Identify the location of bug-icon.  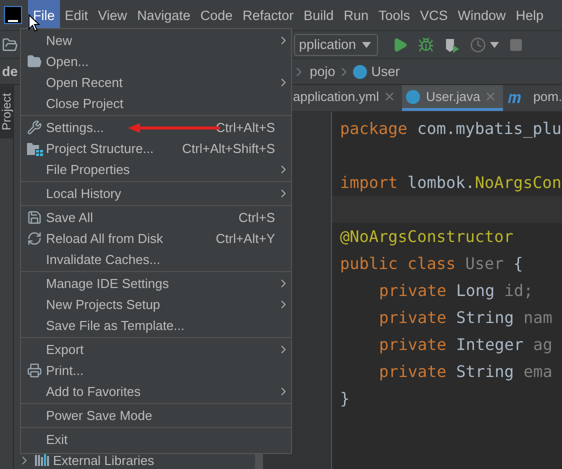
(426, 44).